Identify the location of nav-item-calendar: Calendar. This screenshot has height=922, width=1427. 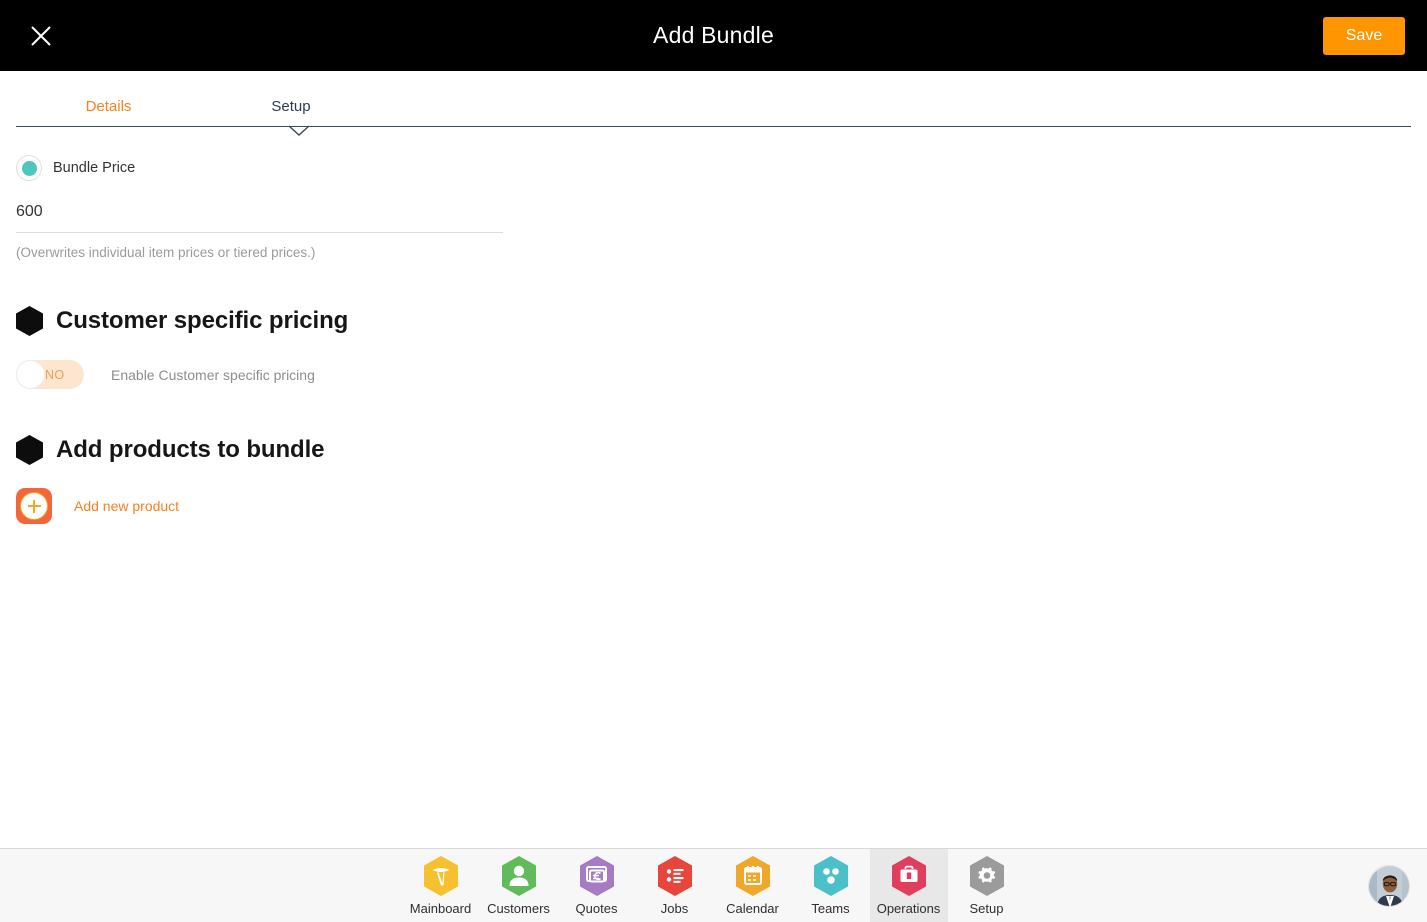
(753, 885).